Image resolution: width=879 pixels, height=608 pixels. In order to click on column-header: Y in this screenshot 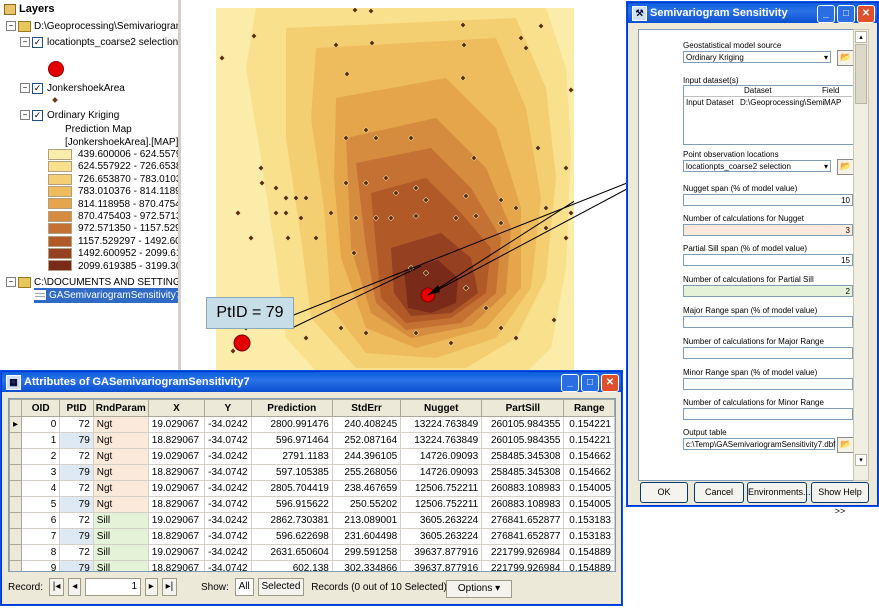, I will do `click(228, 408)`.